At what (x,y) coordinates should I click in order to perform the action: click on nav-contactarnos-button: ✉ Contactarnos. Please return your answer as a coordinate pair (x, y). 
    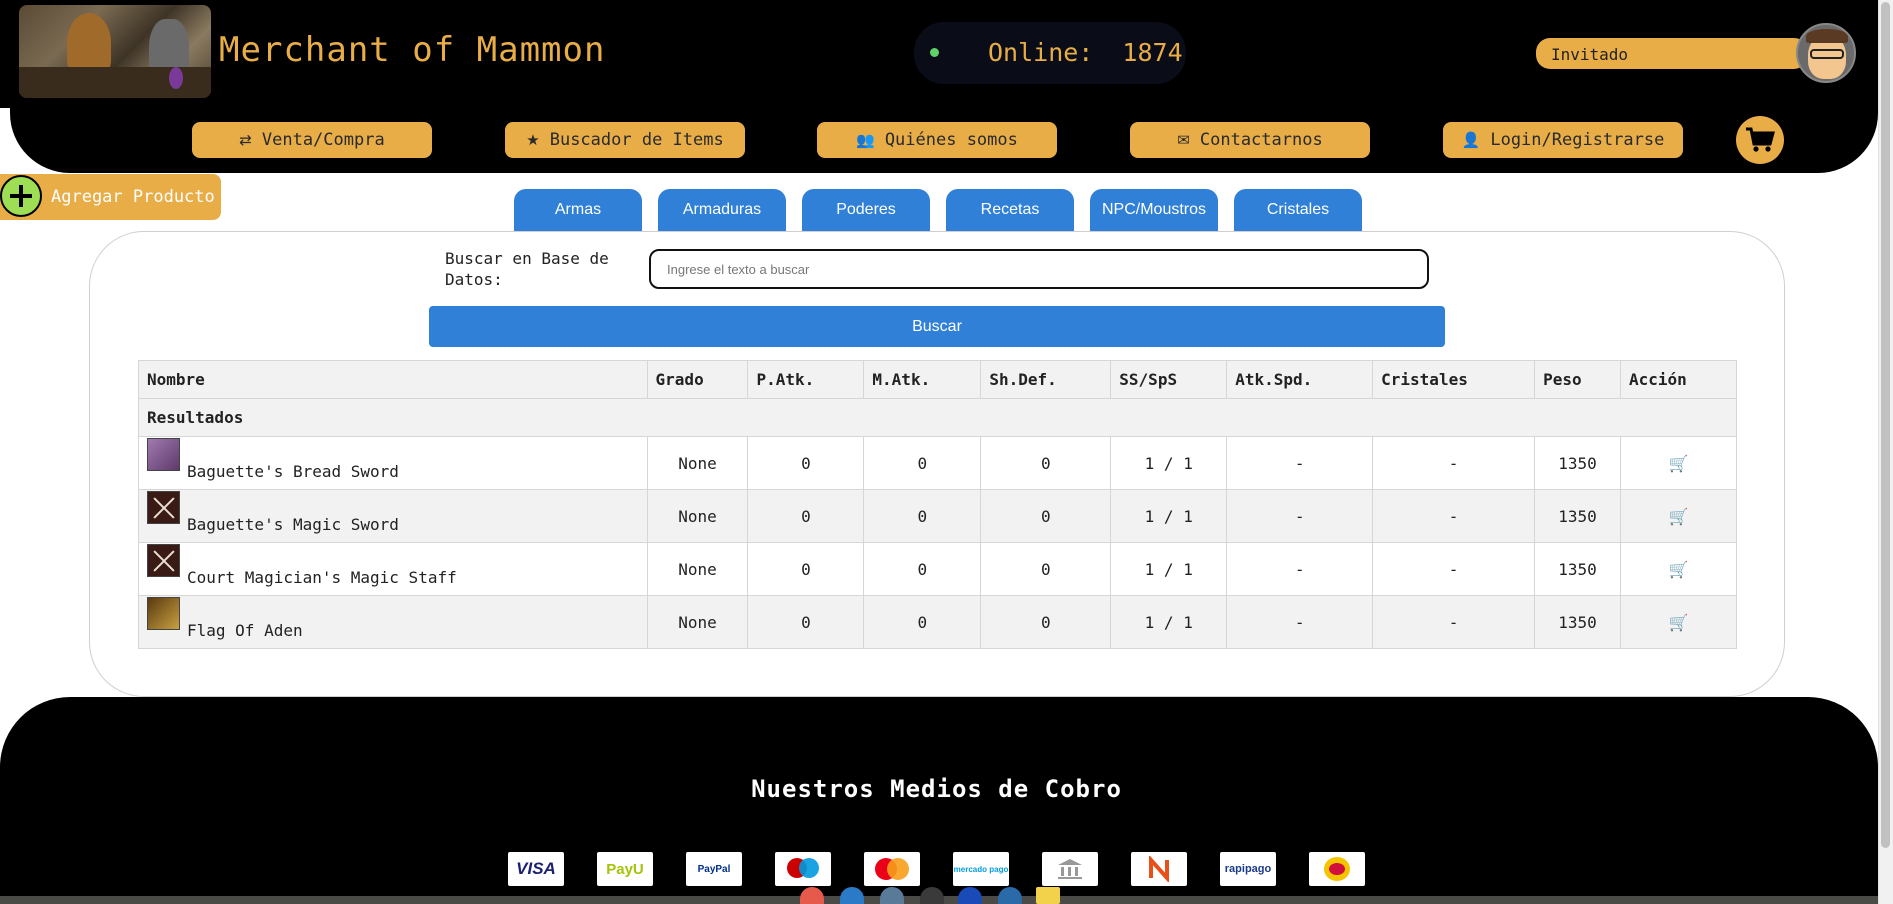
    Looking at the image, I should click on (1250, 140).